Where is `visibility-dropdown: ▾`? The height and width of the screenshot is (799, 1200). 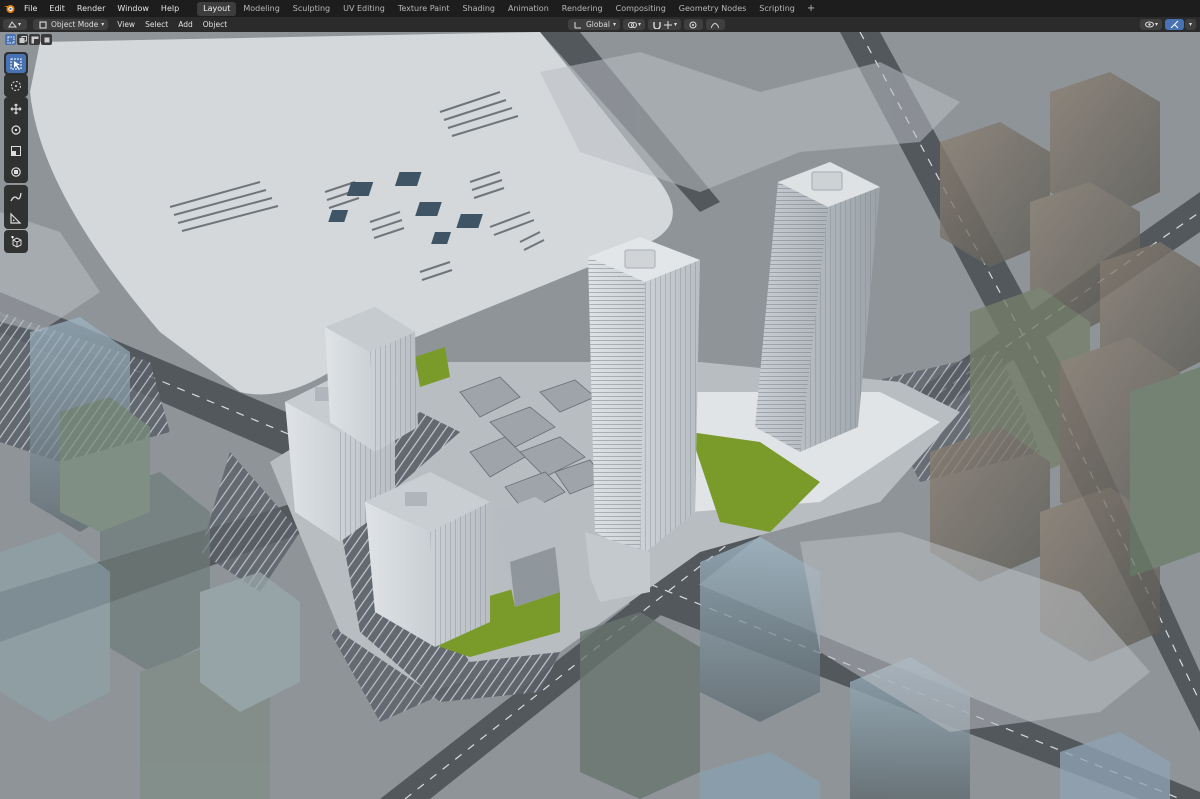
visibility-dropdown: ▾ is located at coordinates (1150, 24).